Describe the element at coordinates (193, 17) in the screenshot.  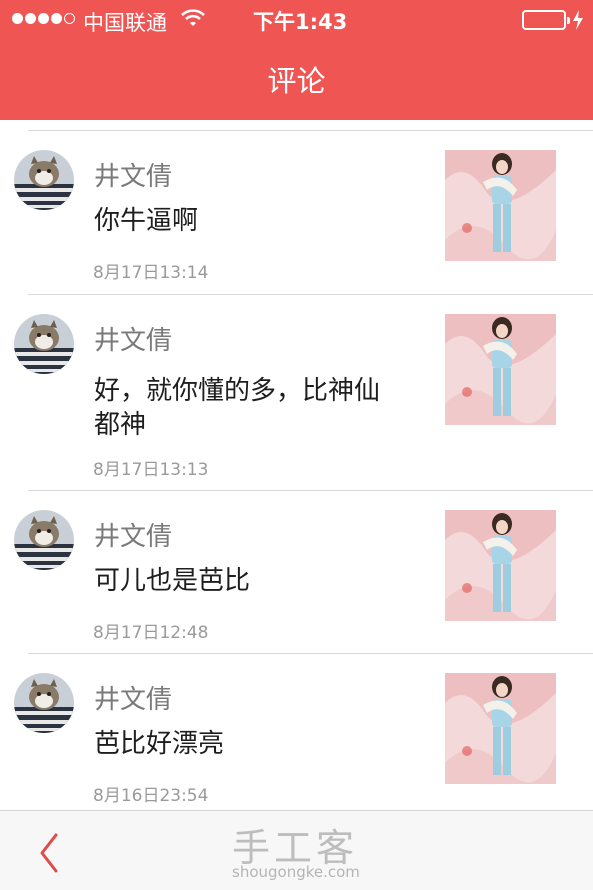
I see `wifi-icon` at that location.